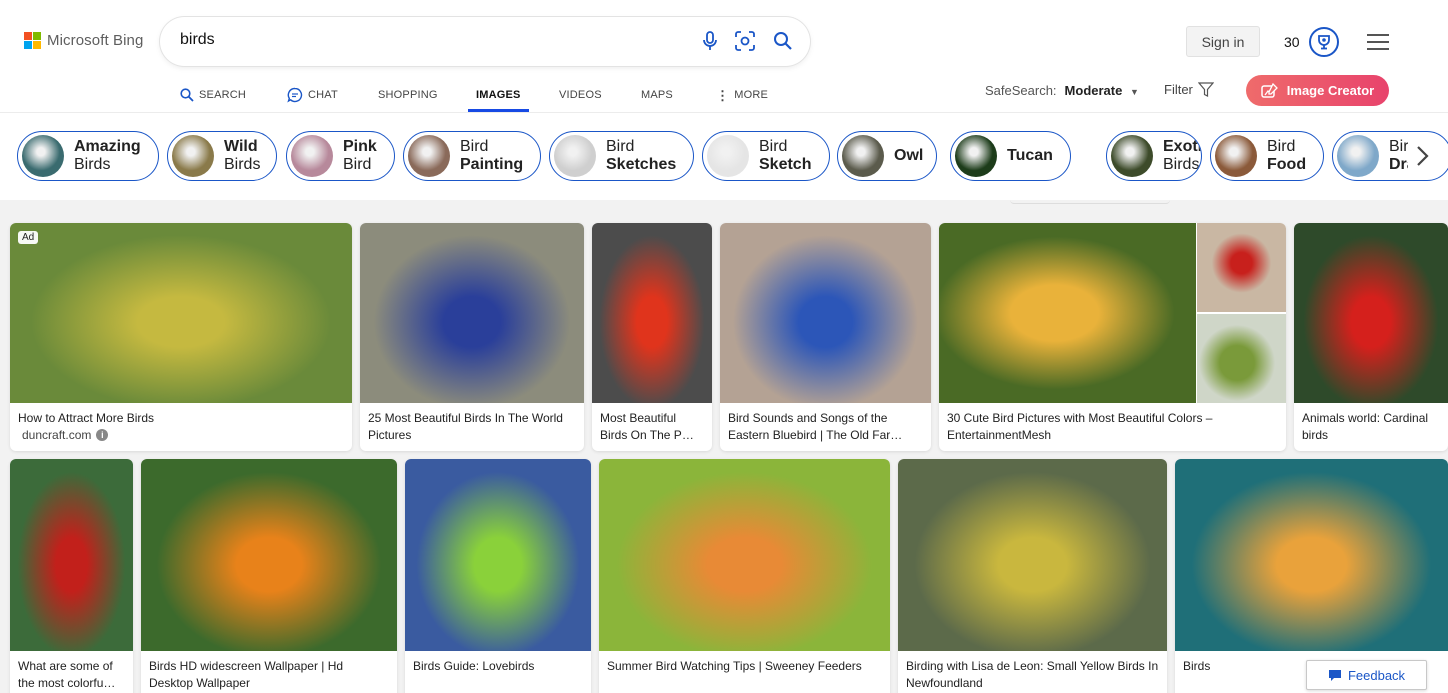 The width and height of the screenshot is (1448, 693). What do you see at coordinates (1378, 42) in the screenshot?
I see `hamburger-menu-icon` at bounding box center [1378, 42].